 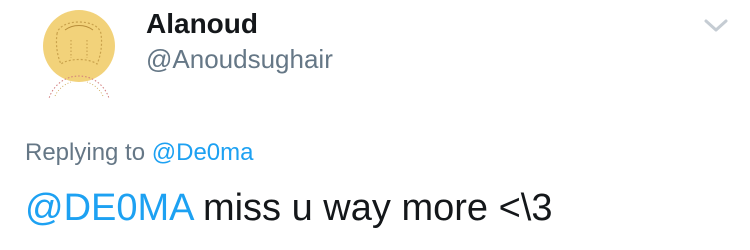 What do you see at coordinates (202, 24) in the screenshot?
I see `author-display-name: Alanoud` at bounding box center [202, 24].